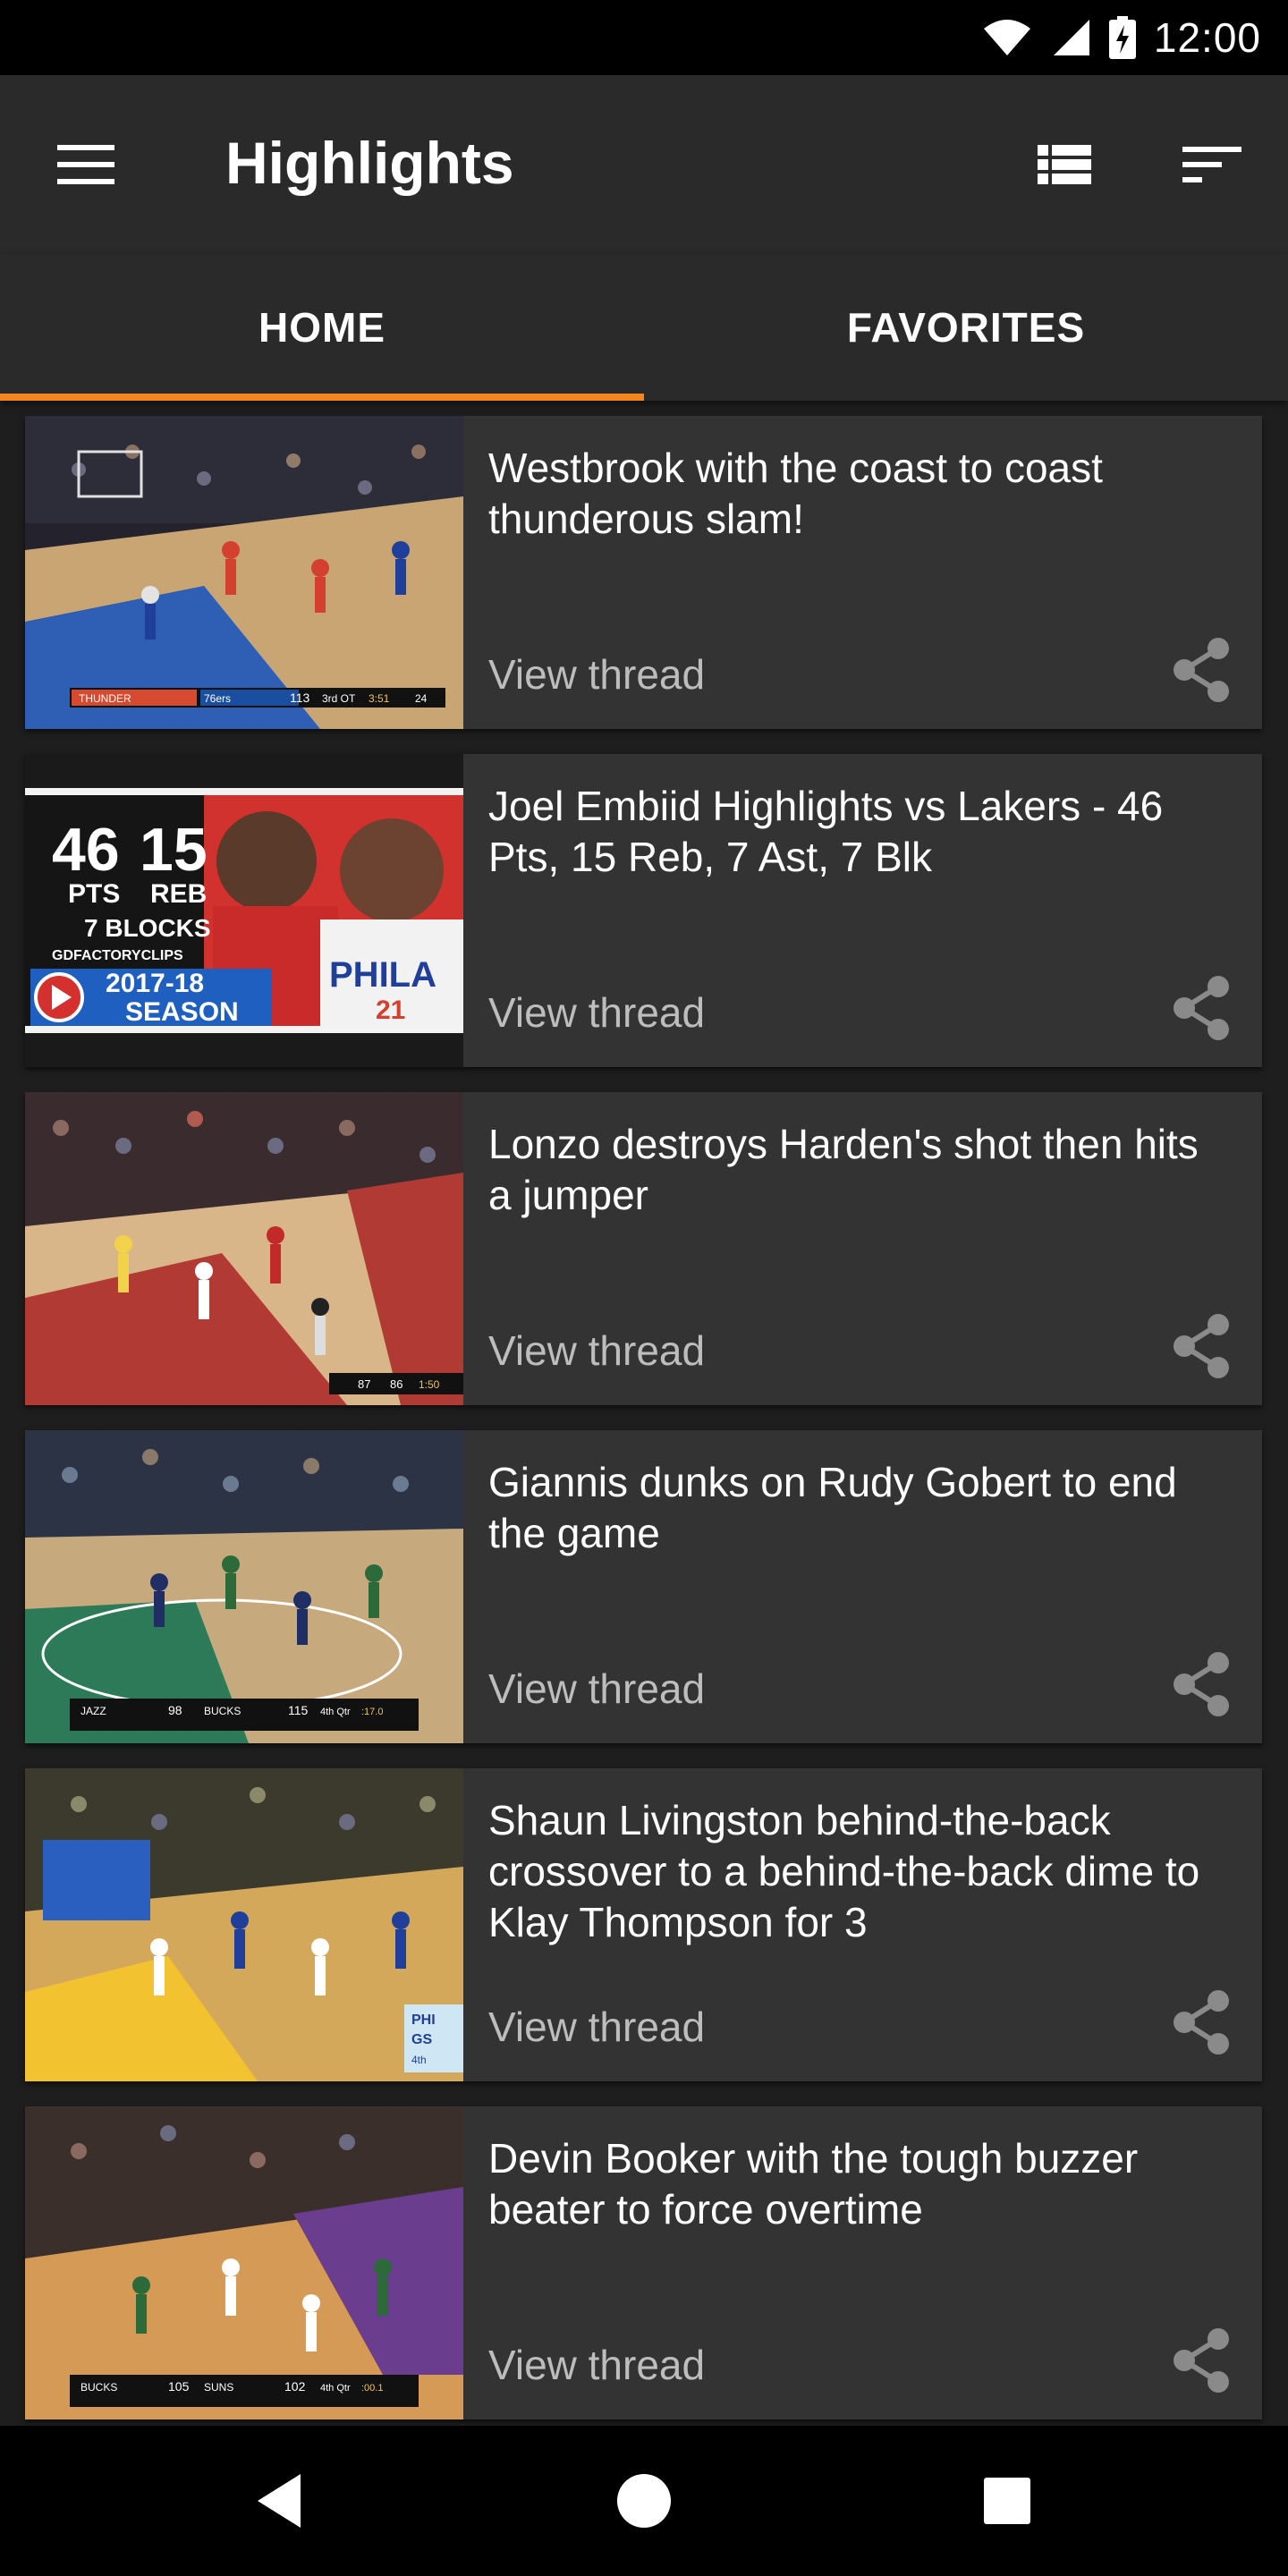  I want to click on menu-icon, so click(86, 164).